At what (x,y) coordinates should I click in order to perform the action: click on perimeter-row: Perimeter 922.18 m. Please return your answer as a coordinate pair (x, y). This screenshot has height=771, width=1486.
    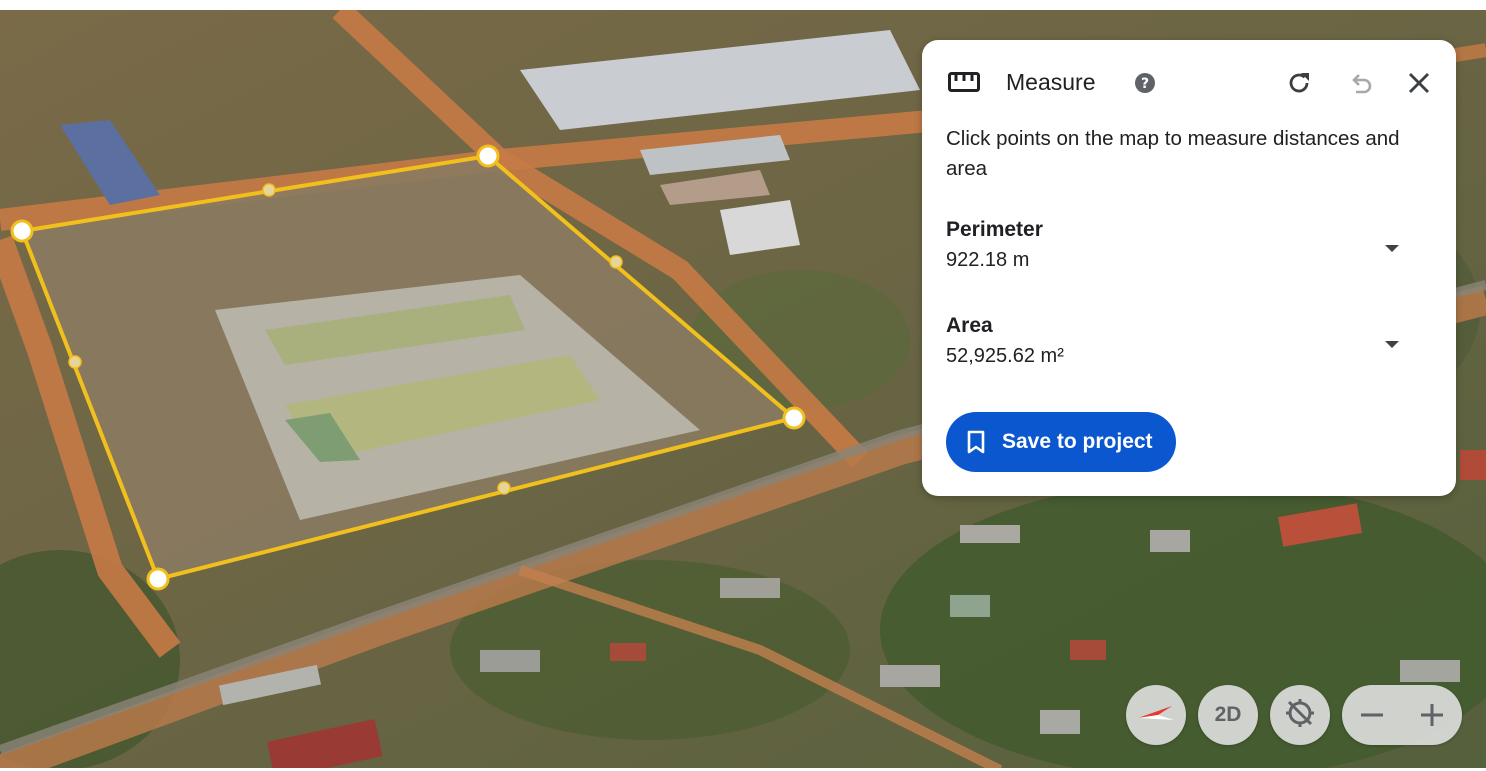
    Looking at the image, I should click on (1189, 249).